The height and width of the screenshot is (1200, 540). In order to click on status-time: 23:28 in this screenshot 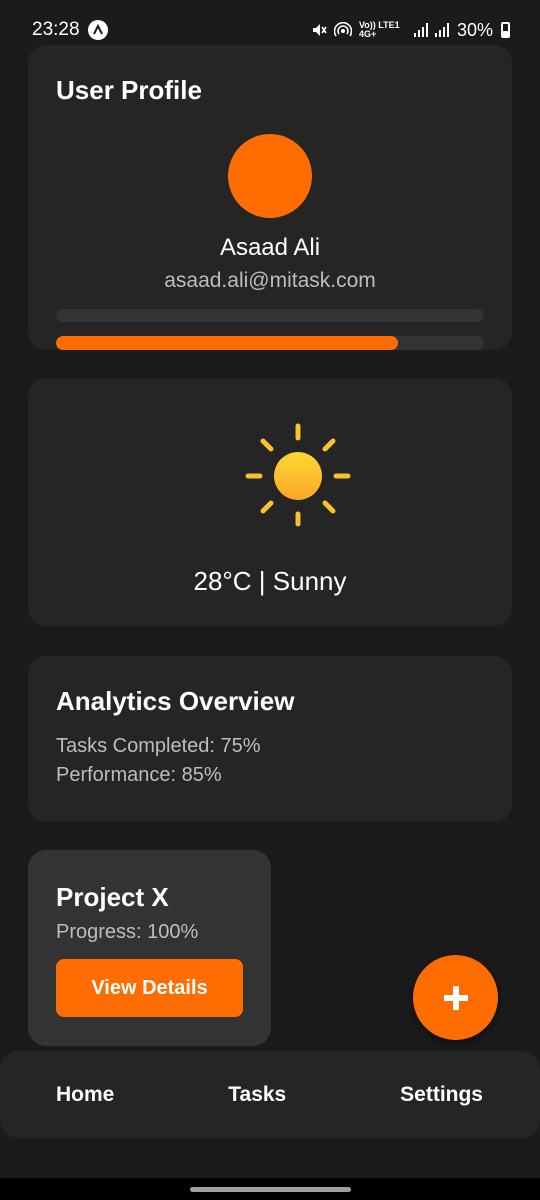, I will do `click(56, 29)`.